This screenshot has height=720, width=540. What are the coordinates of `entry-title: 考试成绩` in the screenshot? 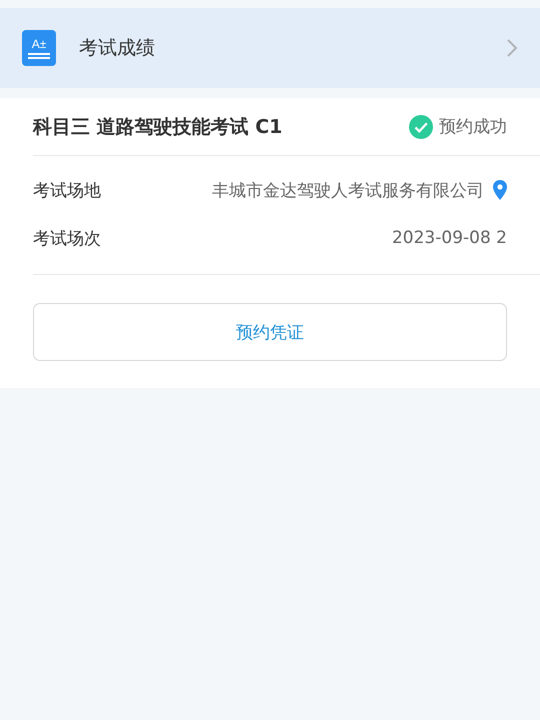 It's located at (117, 48).